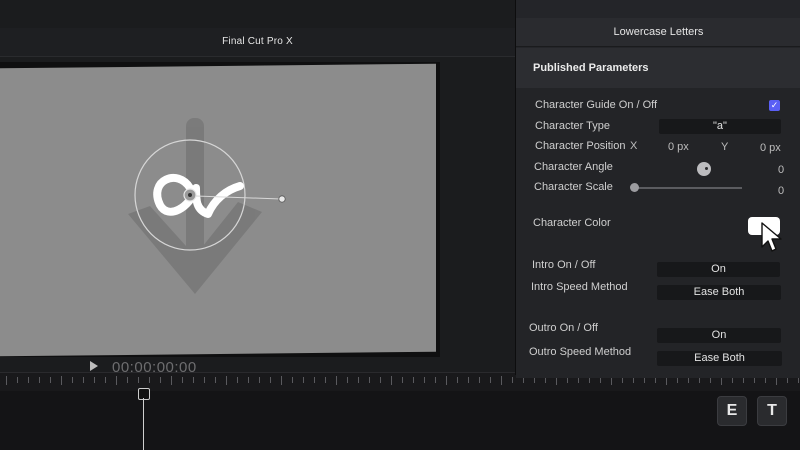 This screenshot has width=800, height=450. I want to click on position-y-label: Y, so click(725, 147).